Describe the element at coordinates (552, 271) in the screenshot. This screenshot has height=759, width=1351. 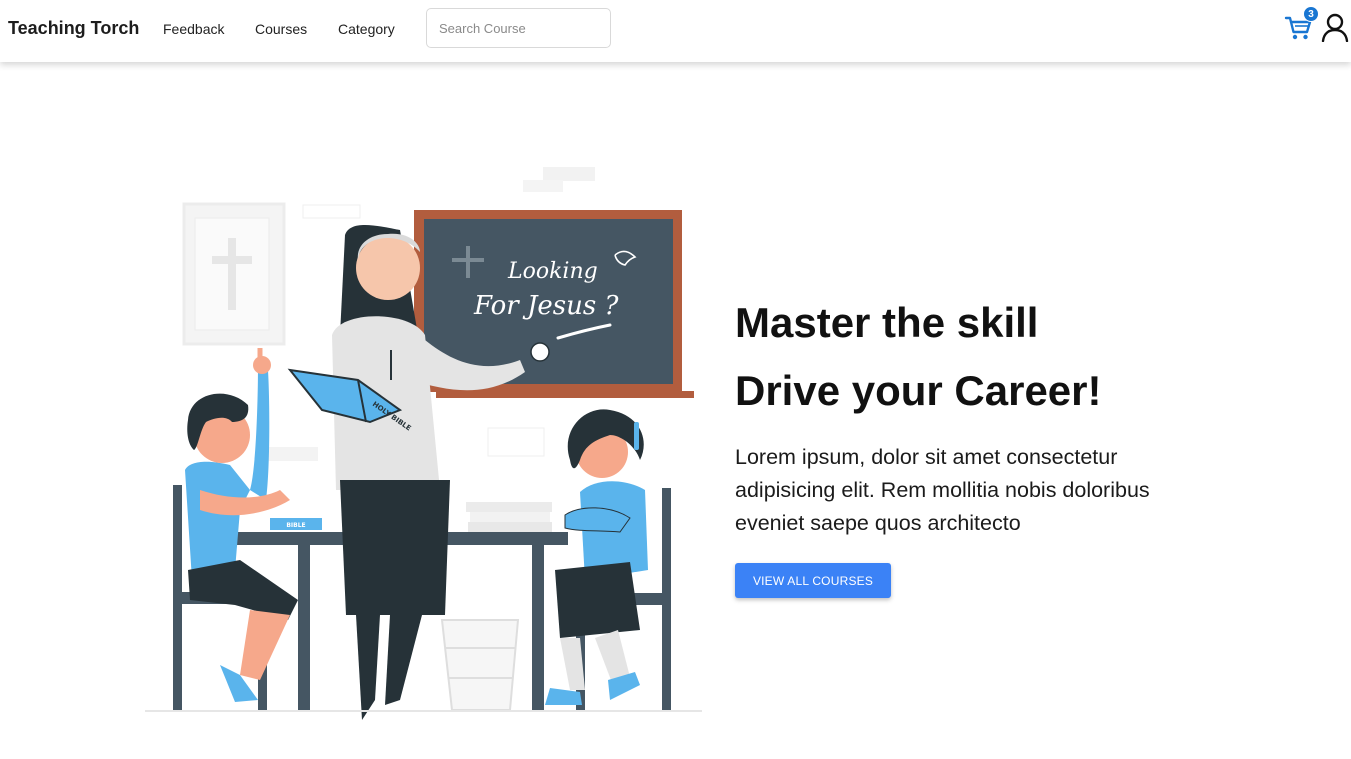
I see `chalkboard-text-line1: Looking` at that location.